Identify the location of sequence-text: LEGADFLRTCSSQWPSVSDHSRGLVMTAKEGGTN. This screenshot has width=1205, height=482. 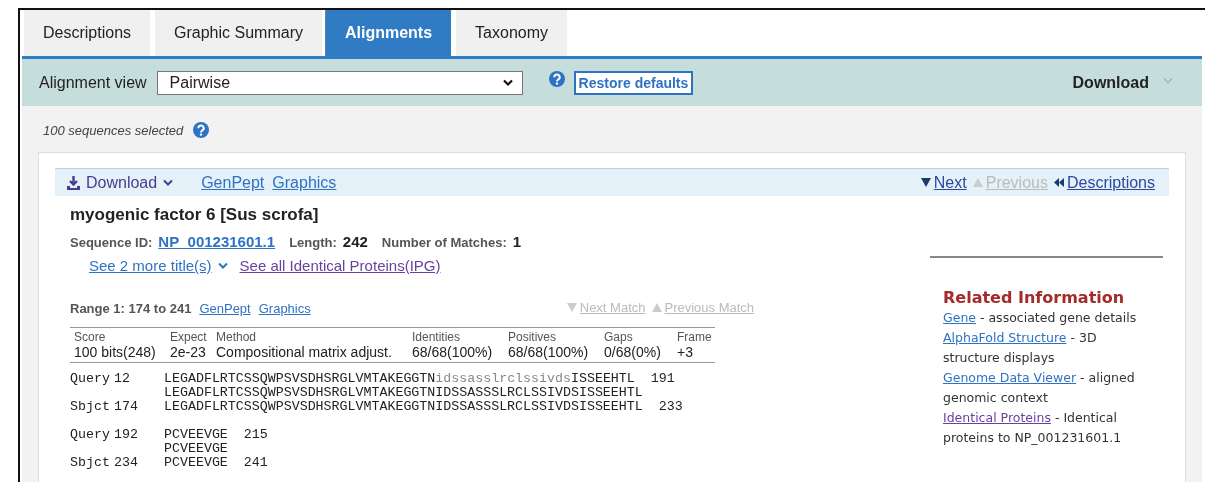
(300, 378).